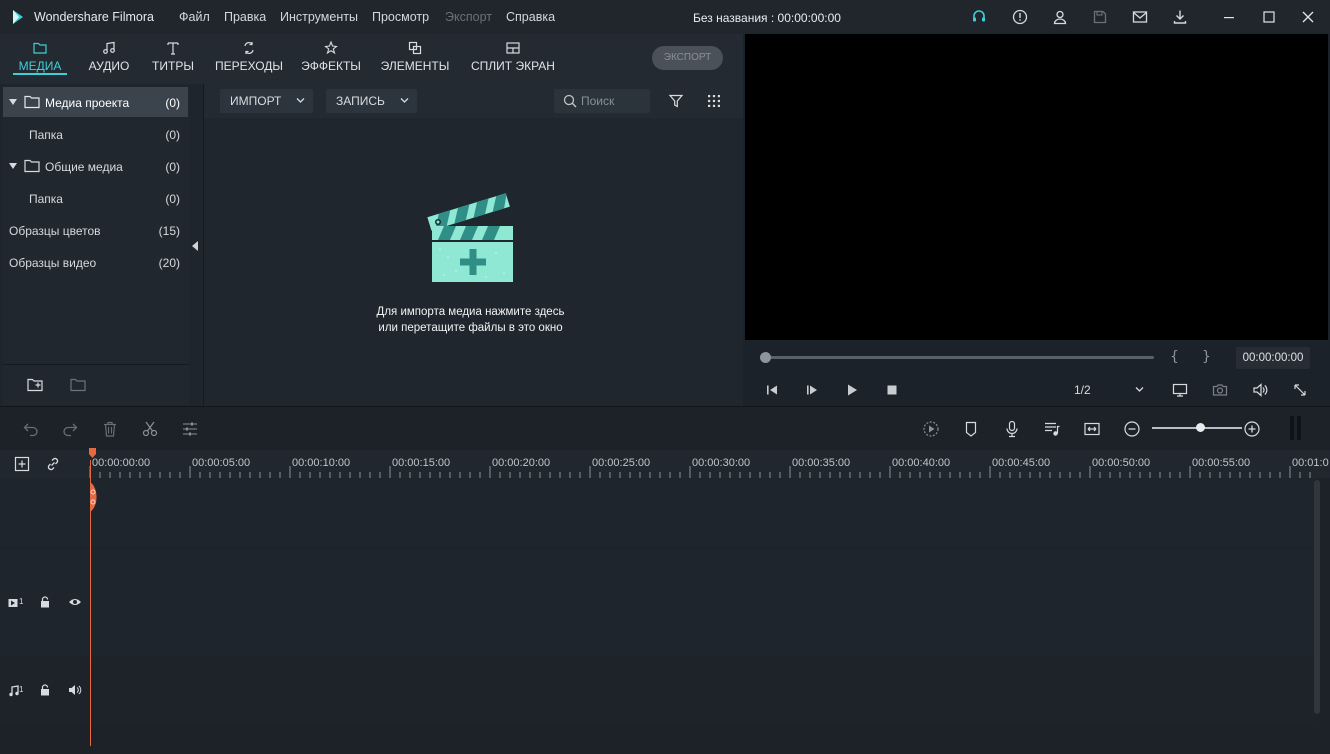  I want to click on microphone-icon, so click(1012, 429).